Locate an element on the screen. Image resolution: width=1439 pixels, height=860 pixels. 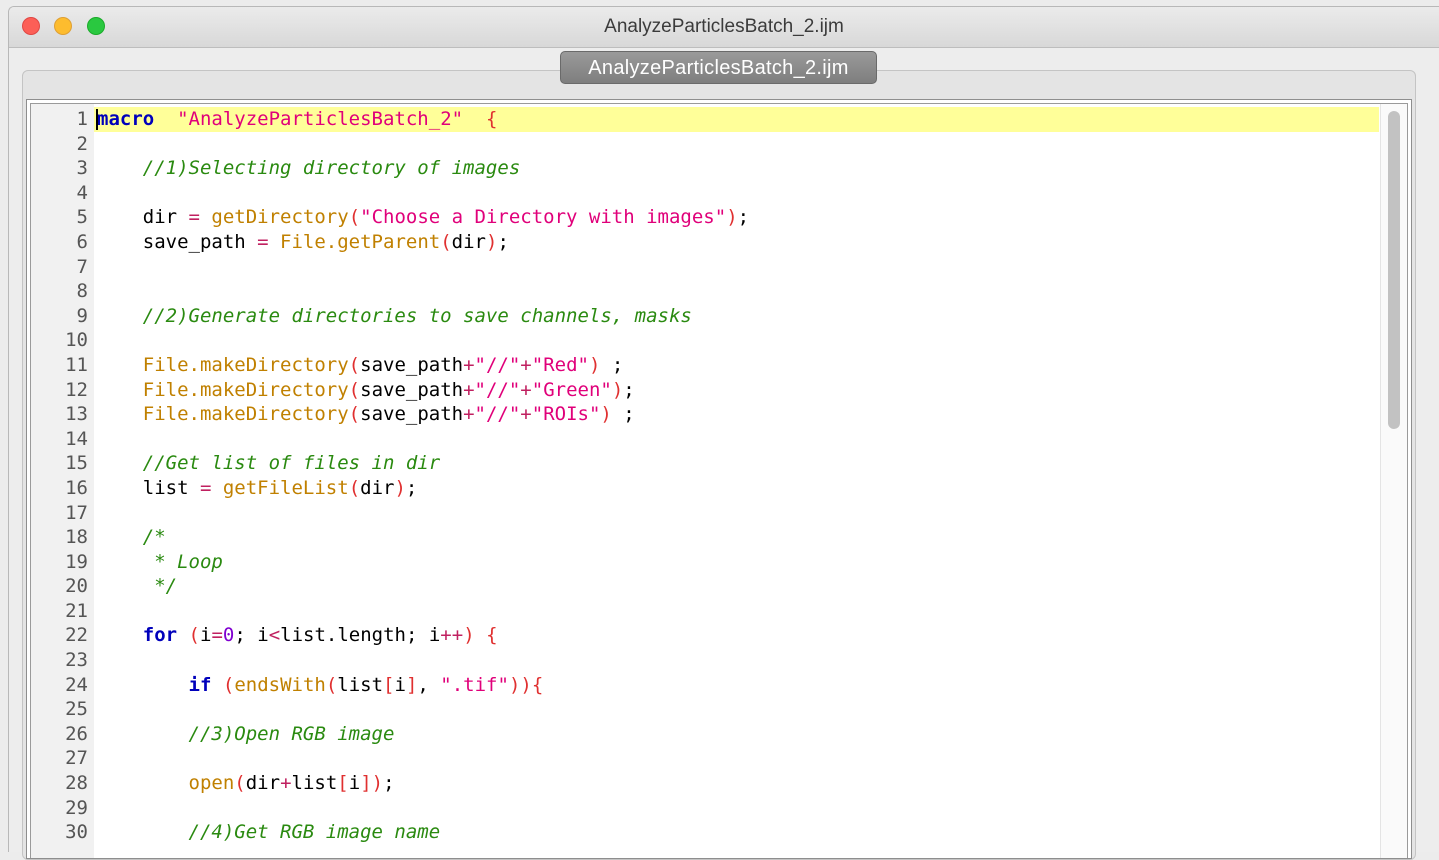
code-token: ; is located at coordinates (411, 487).